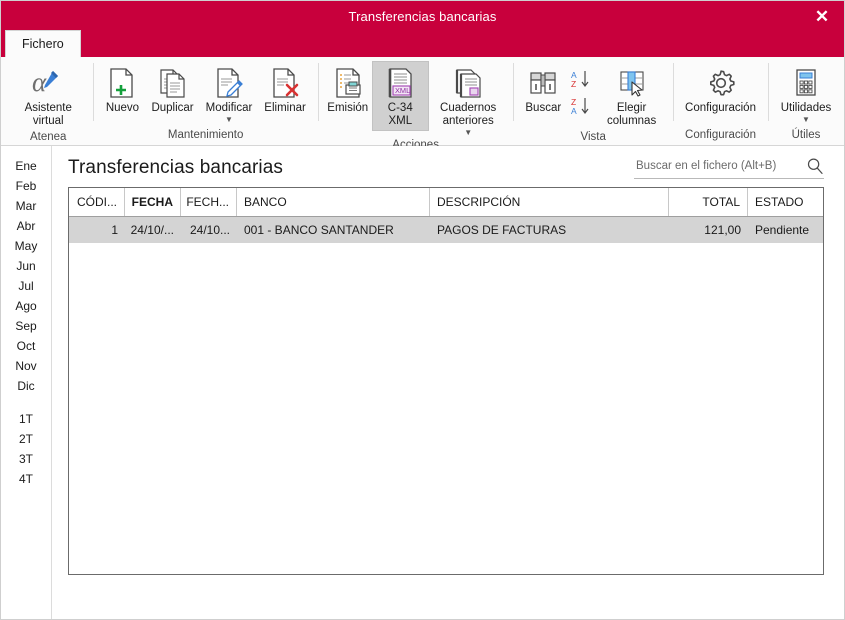 This screenshot has height=620, width=845. I want to click on ribbon-group-vista: Buscar A Z Z A Elegir columnas Vista, so click(593, 101).